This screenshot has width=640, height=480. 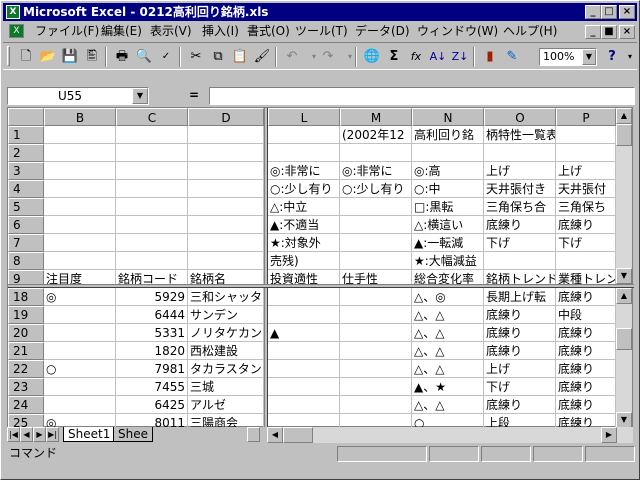 I want to click on column-header-n: N, so click(x=448, y=117).